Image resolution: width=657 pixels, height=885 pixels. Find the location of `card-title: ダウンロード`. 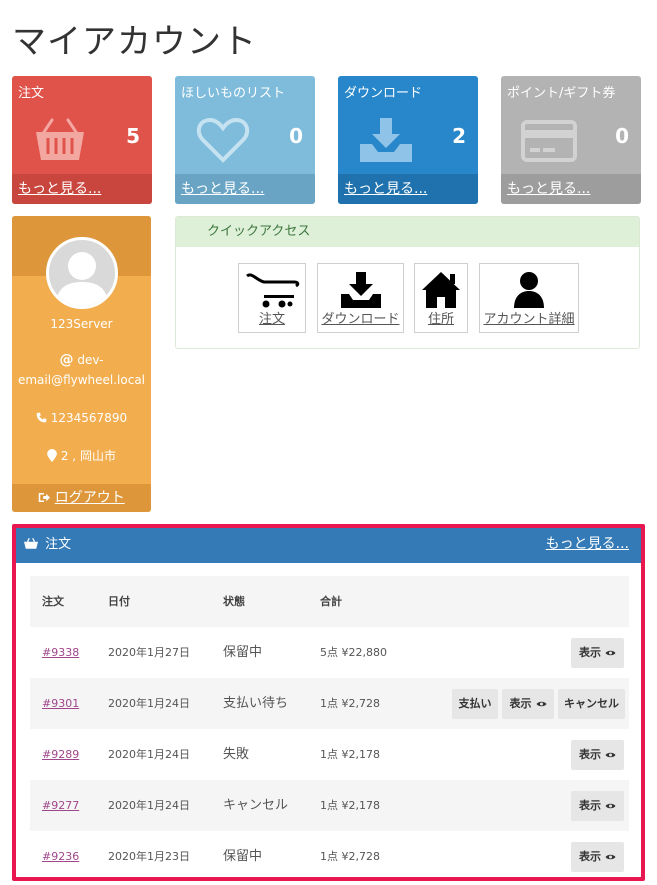

card-title: ダウンロード is located at coordinates (383, 93).